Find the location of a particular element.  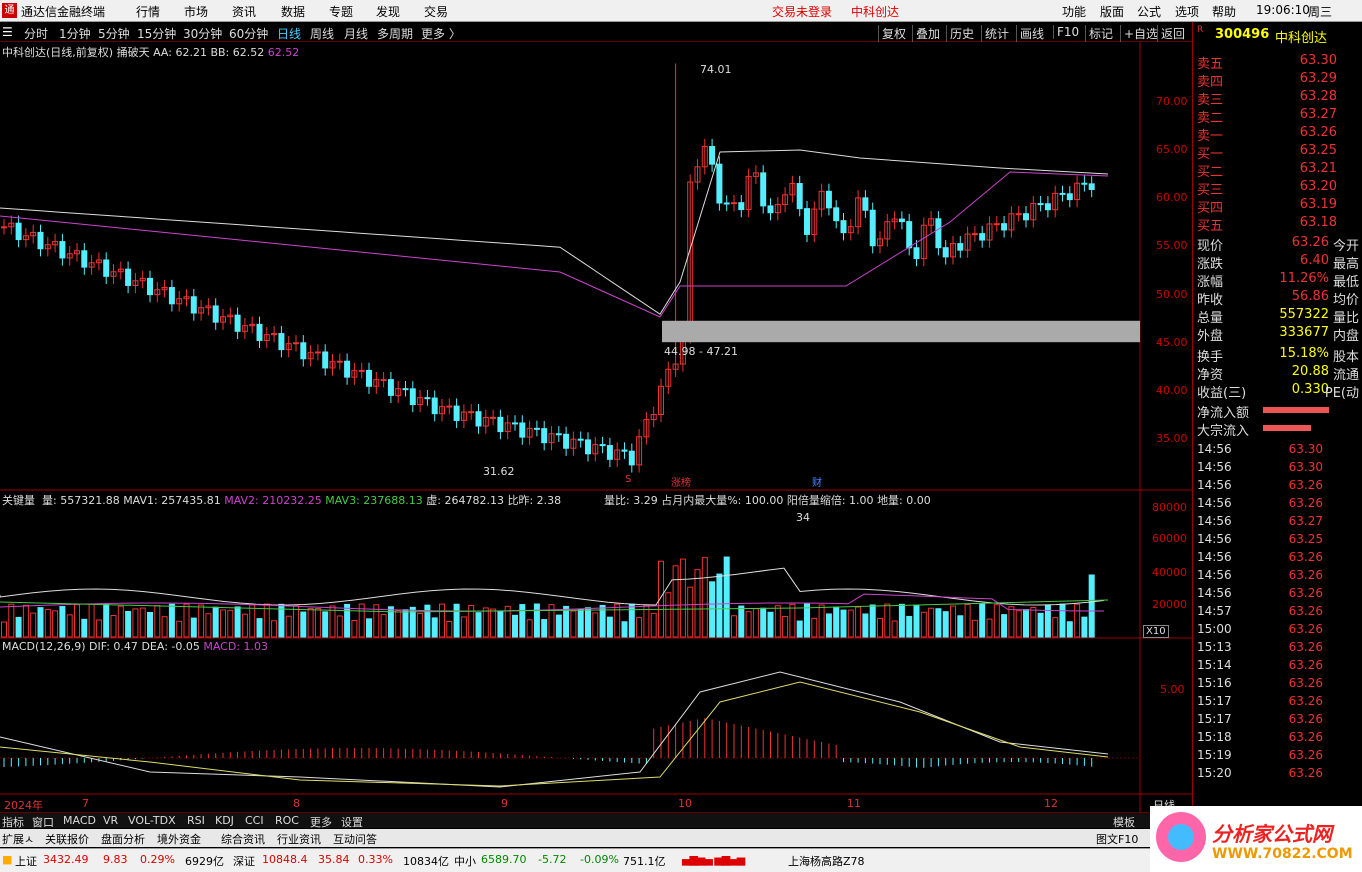

tab-roc: ROC is located at coordinates (287, 820).